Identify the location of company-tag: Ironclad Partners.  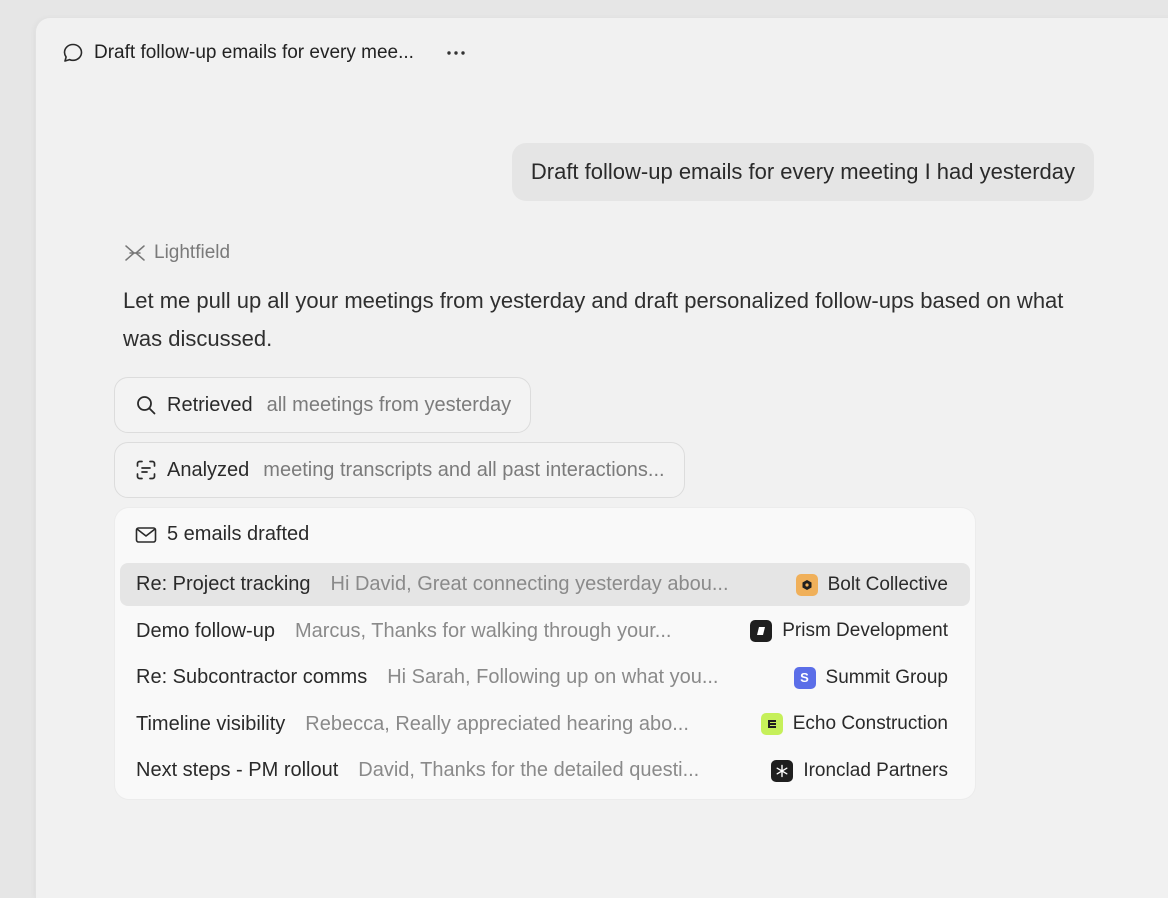
(859, 770).